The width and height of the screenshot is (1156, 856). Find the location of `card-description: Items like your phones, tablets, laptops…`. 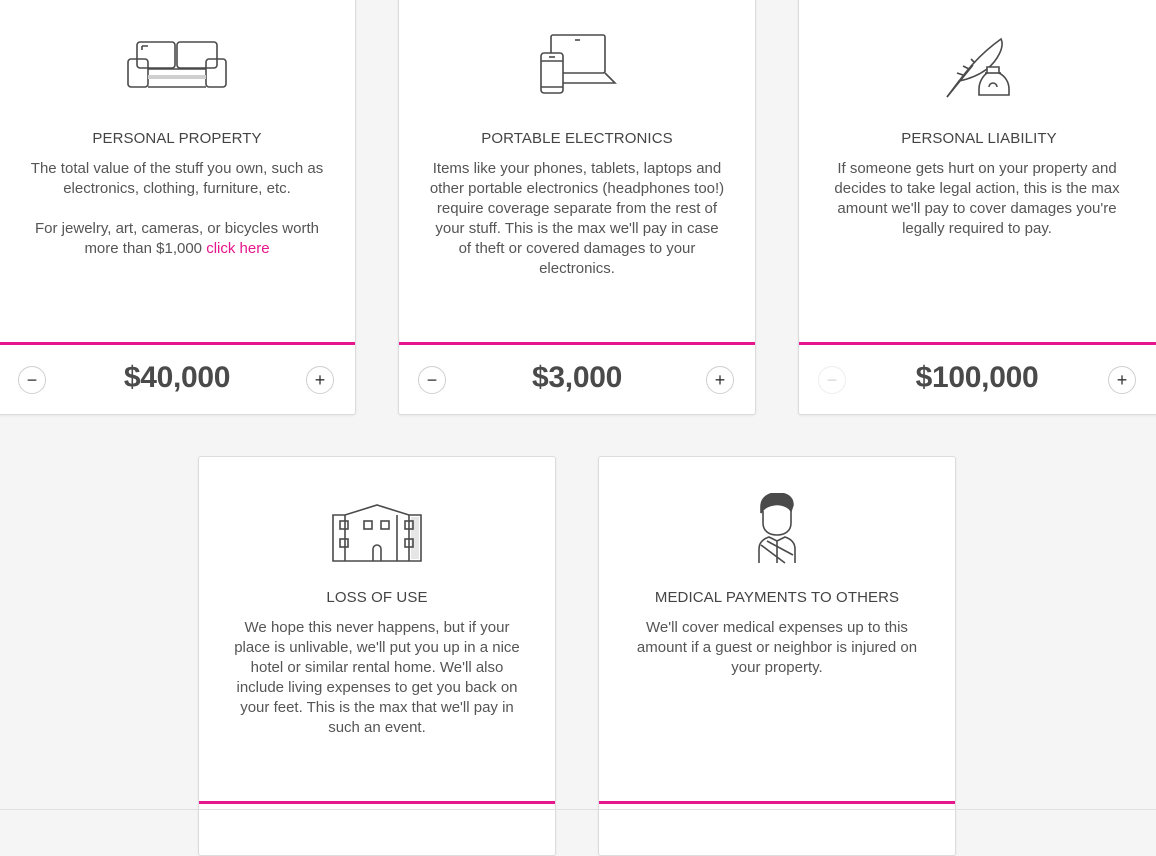

card-description: Items like your phones, tablets, laptops… is located at coordinates (577, 218).